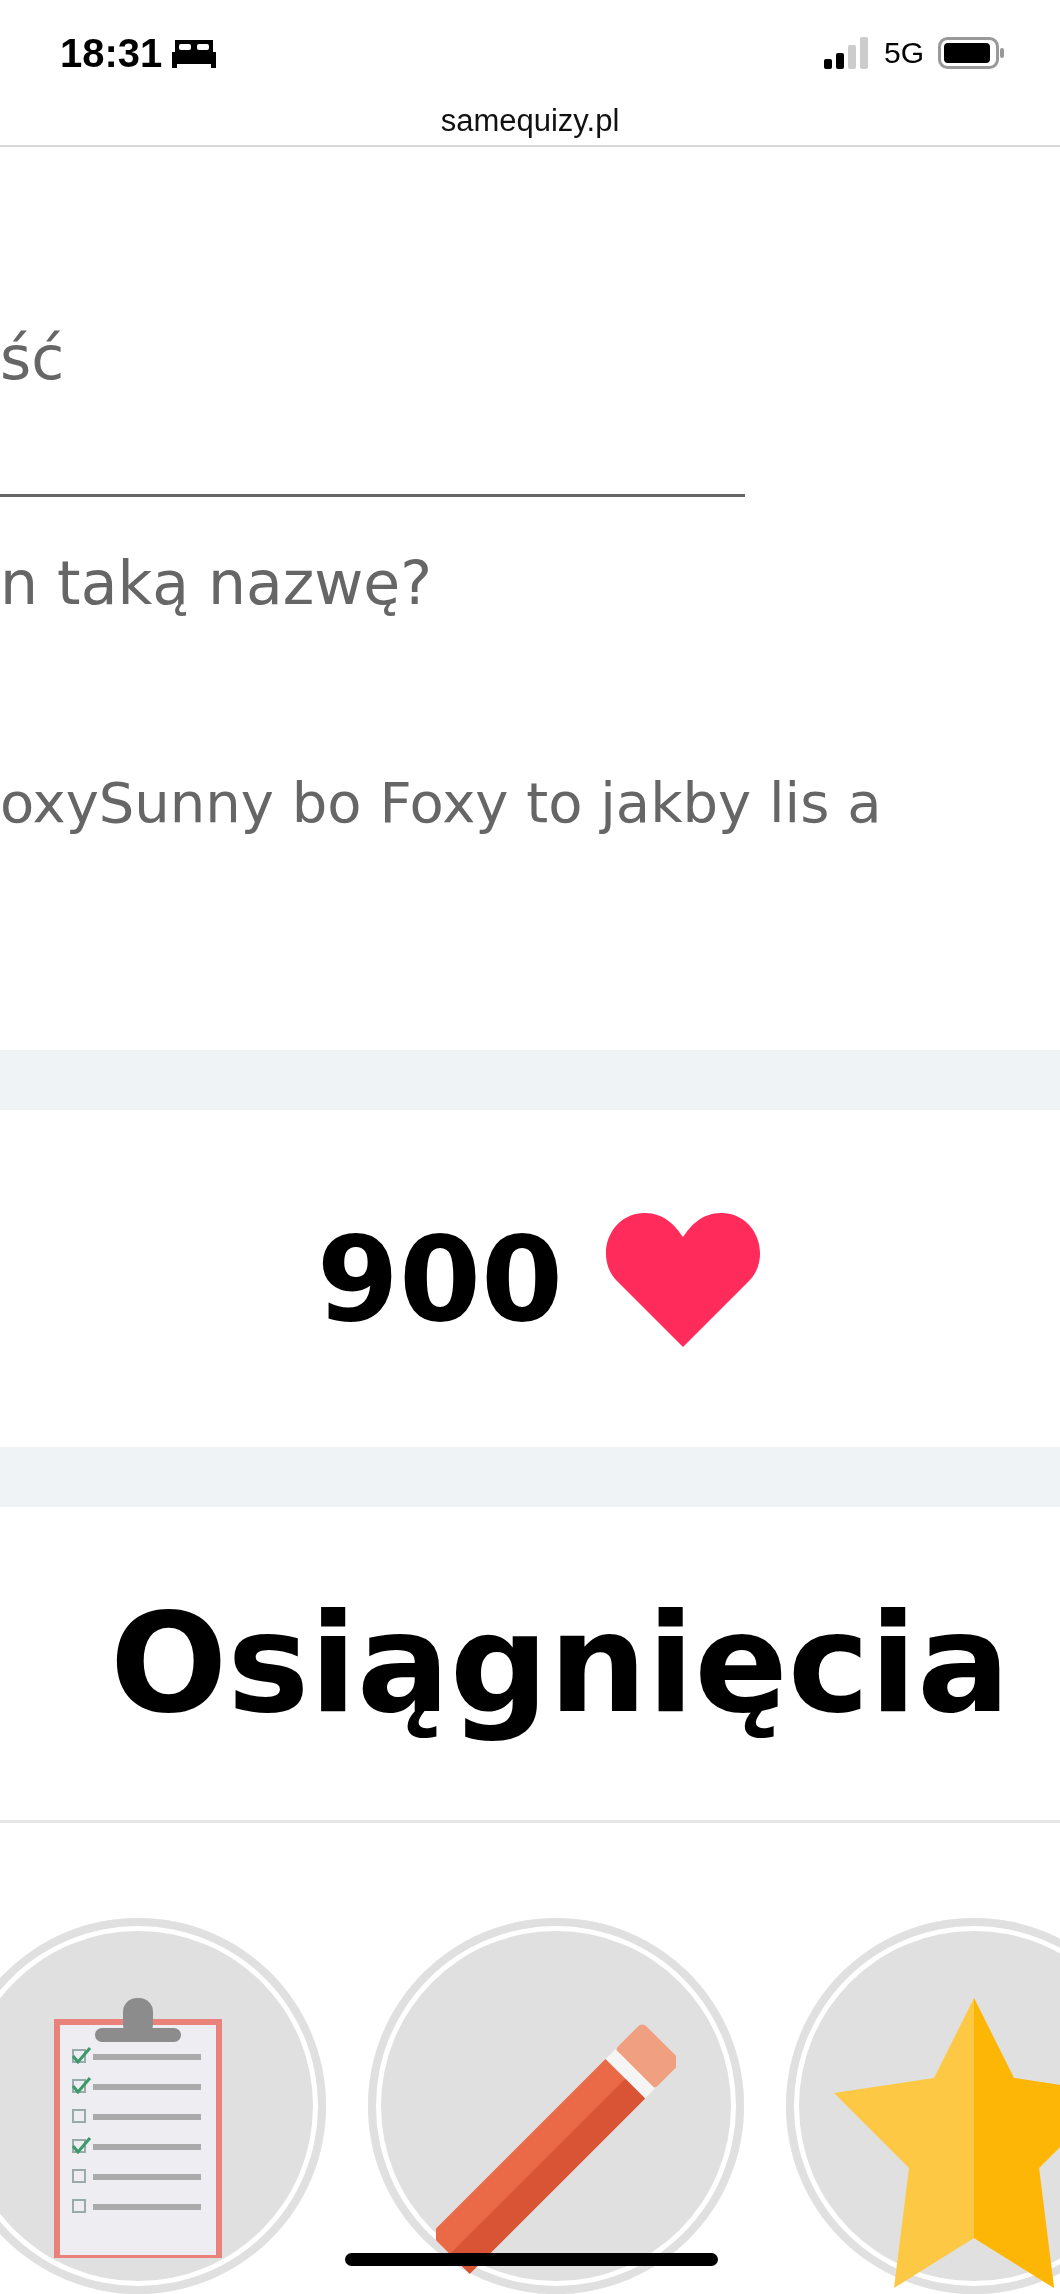 Image resolution: width=1060 pixels, height=2294 pixels. I want to click on status-time: 18:31, so click(111, 53).